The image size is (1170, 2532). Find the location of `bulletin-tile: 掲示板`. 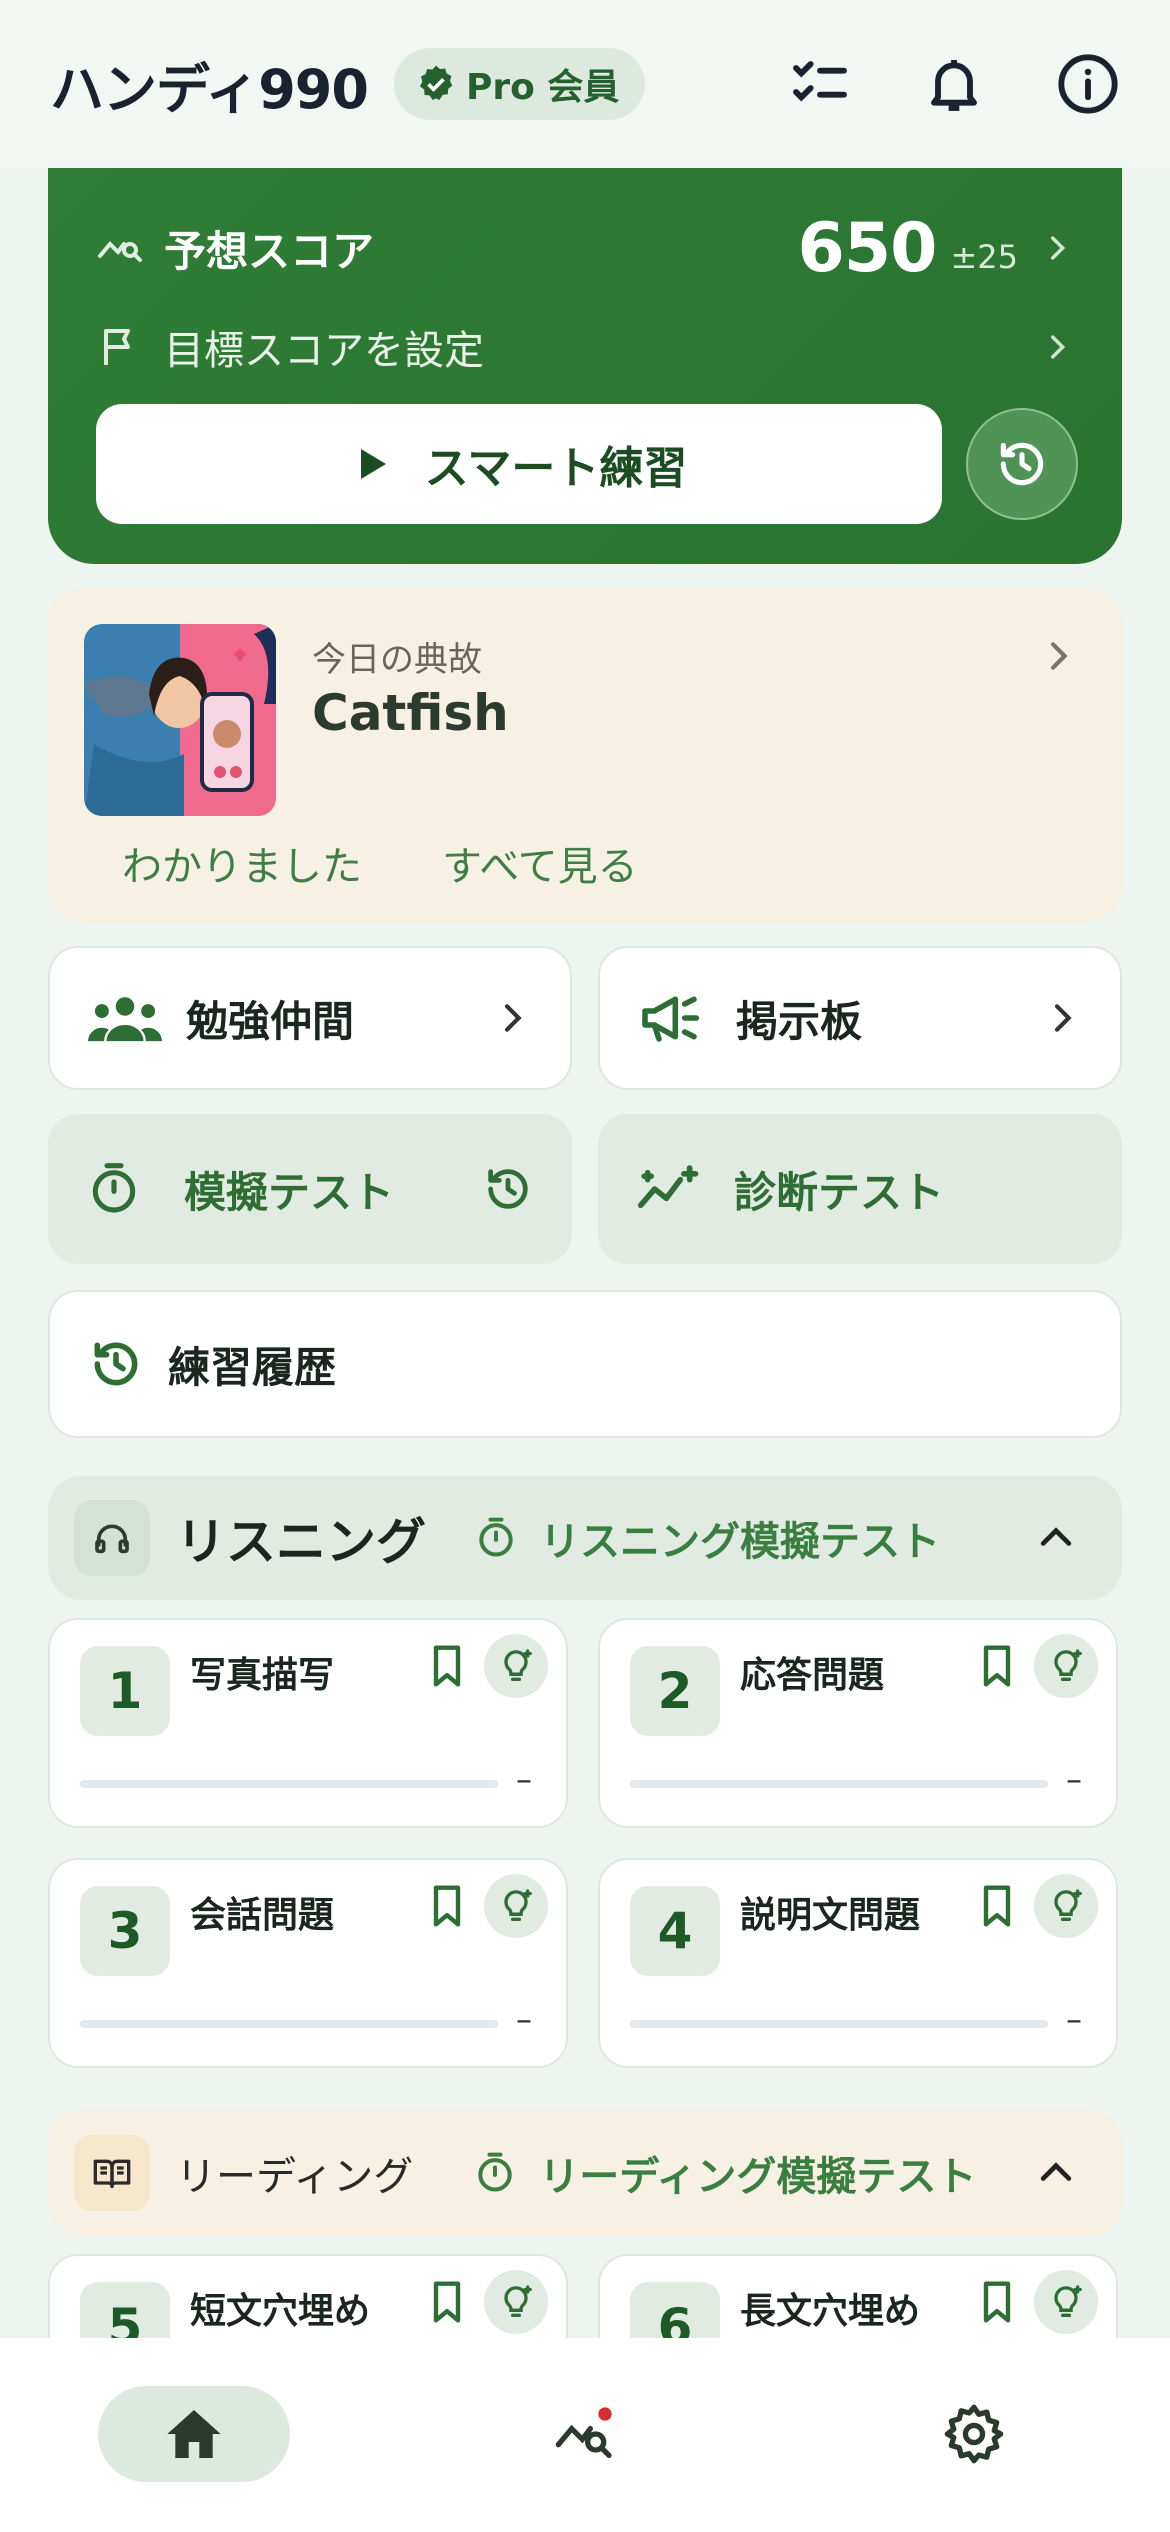

bulletin-tile: 掲示板 is located at coordinates (860, 1018).